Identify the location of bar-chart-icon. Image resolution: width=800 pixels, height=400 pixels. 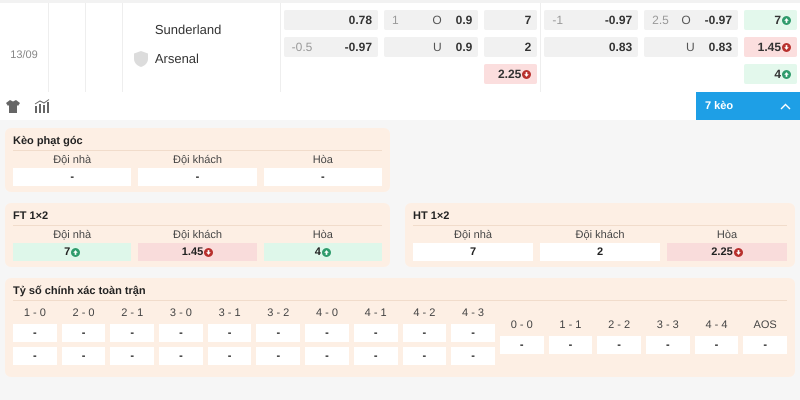
(42, 106).